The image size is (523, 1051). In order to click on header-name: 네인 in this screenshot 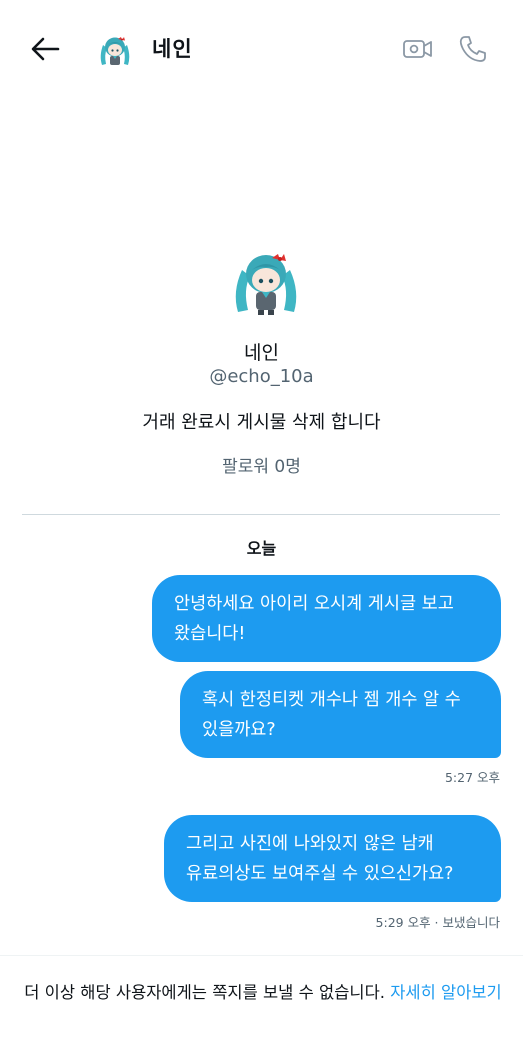, I will do `click(172, 48)`.